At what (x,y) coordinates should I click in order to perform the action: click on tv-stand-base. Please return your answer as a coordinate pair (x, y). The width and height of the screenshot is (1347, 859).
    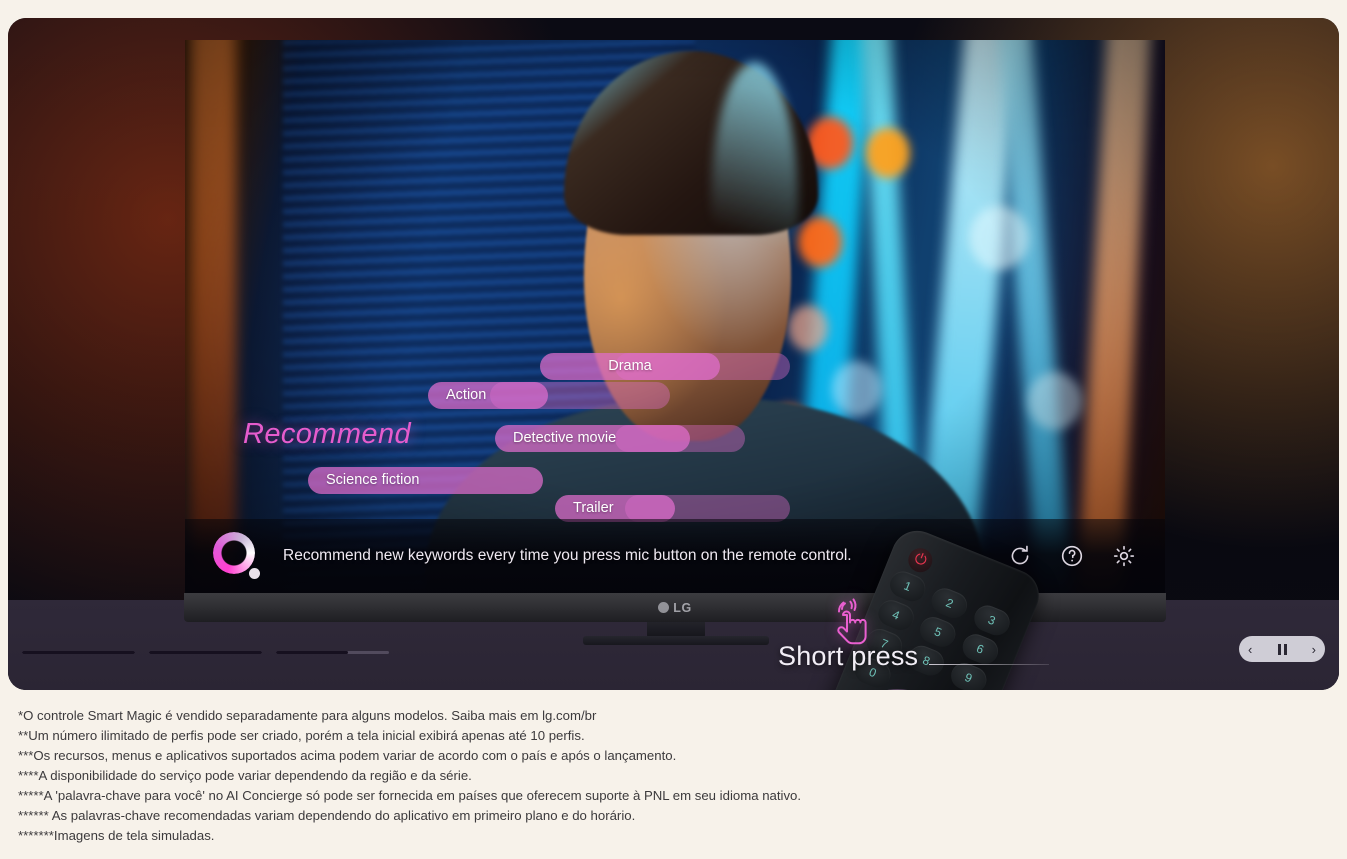
    Looking at the image, I should click on (676, 640).